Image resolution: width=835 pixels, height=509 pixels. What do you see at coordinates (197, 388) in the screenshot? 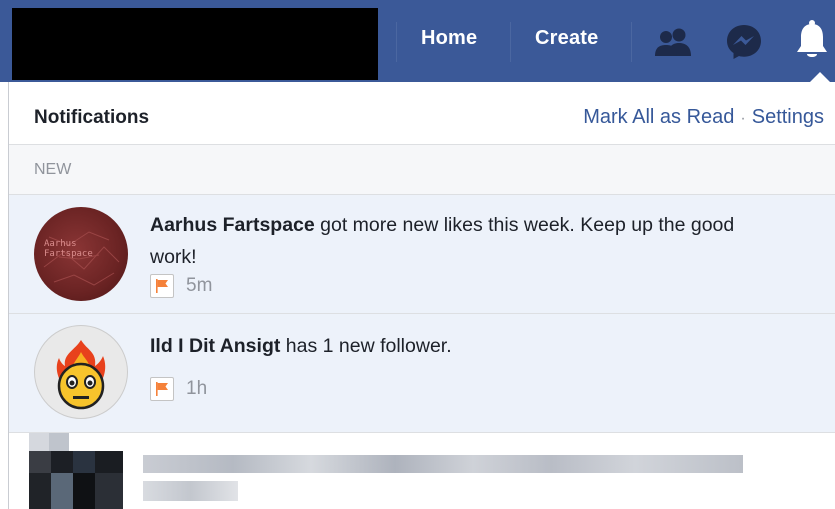
I see `notification-time: 1h` at bounding box center [197, 388].